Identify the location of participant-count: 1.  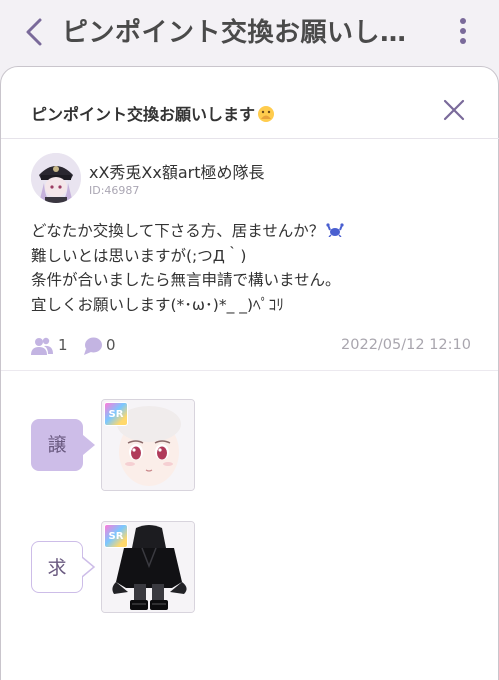
(63, 345).